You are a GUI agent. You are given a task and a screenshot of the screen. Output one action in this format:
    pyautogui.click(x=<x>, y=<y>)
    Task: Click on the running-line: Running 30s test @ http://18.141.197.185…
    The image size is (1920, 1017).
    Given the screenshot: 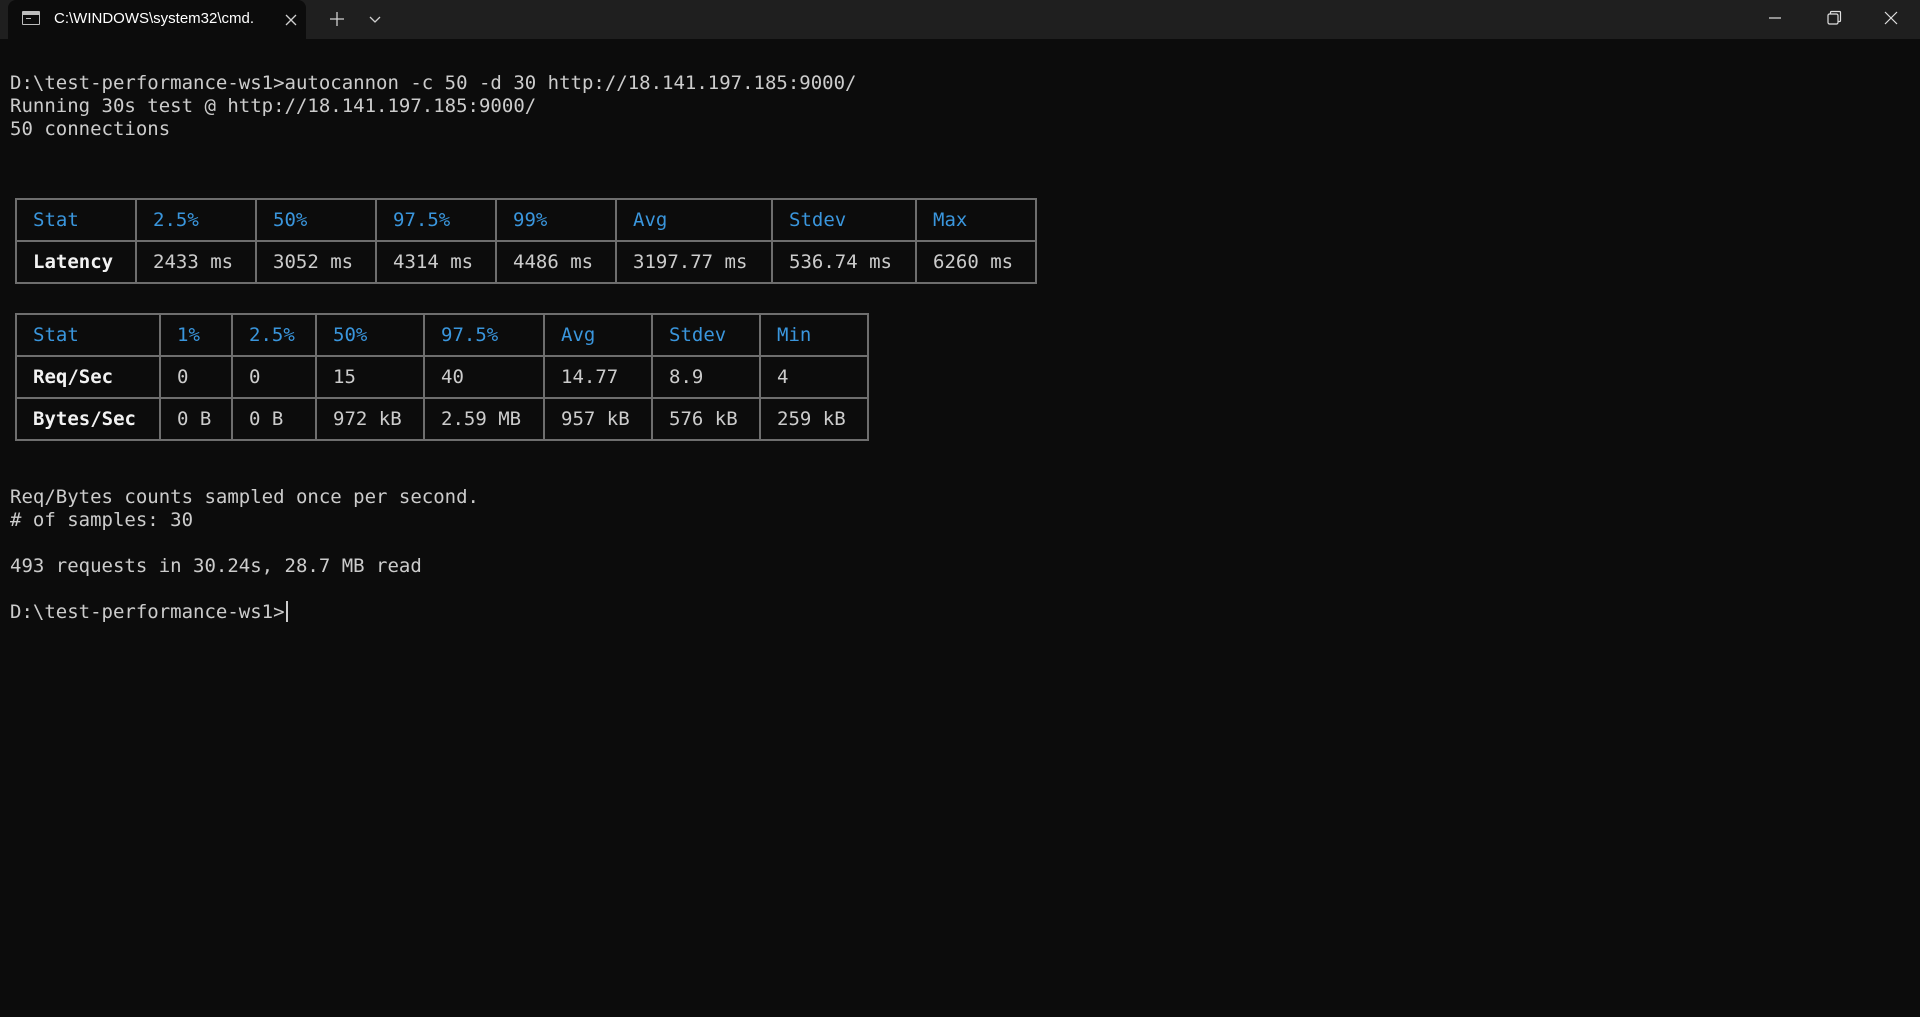 What is the action you would take?
    pyautogui.click(x=273, y=106)
    